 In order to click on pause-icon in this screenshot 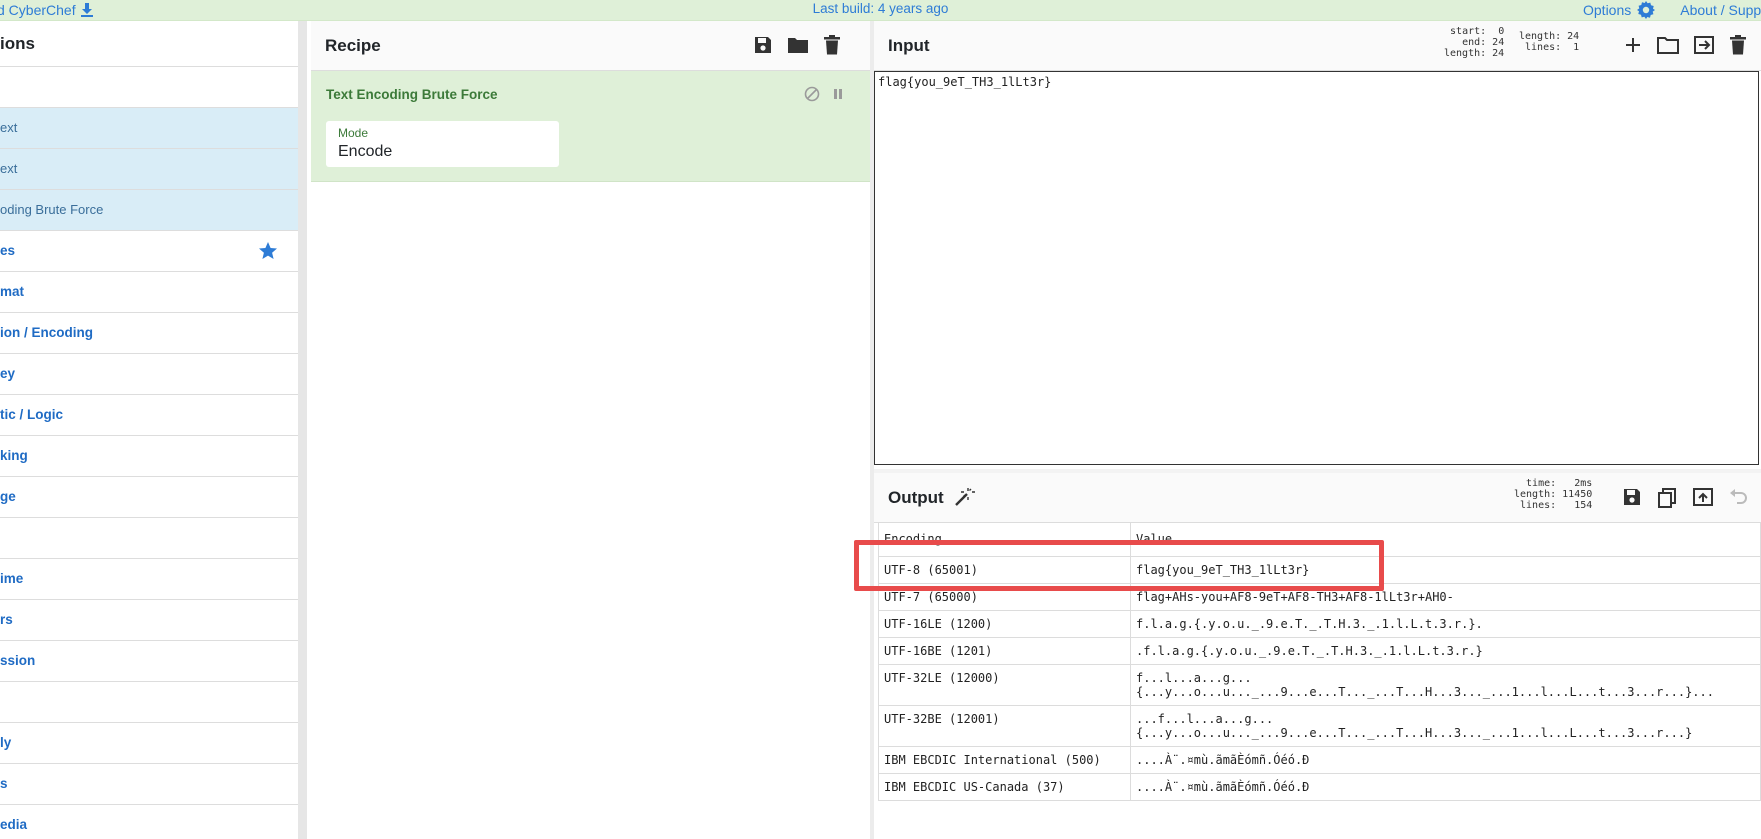, I will do `click(838, 94)`.